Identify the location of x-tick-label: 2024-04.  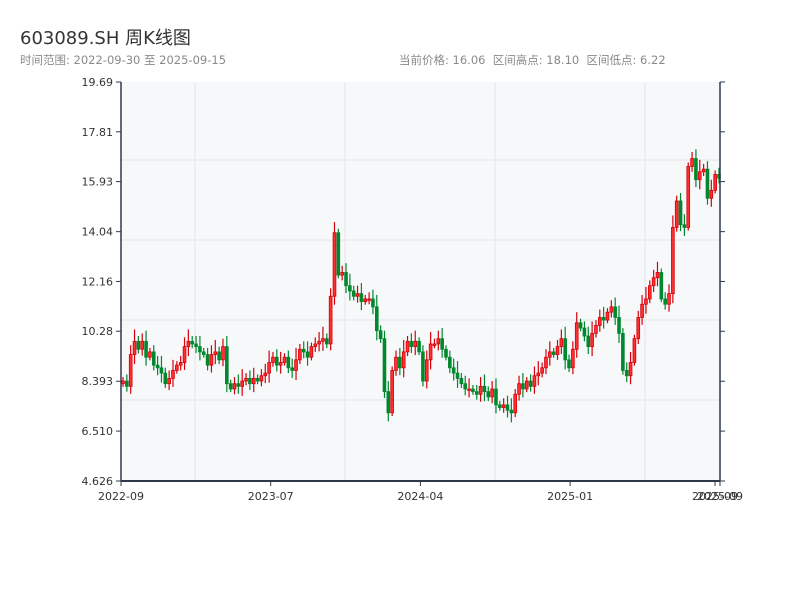
(420, 496).